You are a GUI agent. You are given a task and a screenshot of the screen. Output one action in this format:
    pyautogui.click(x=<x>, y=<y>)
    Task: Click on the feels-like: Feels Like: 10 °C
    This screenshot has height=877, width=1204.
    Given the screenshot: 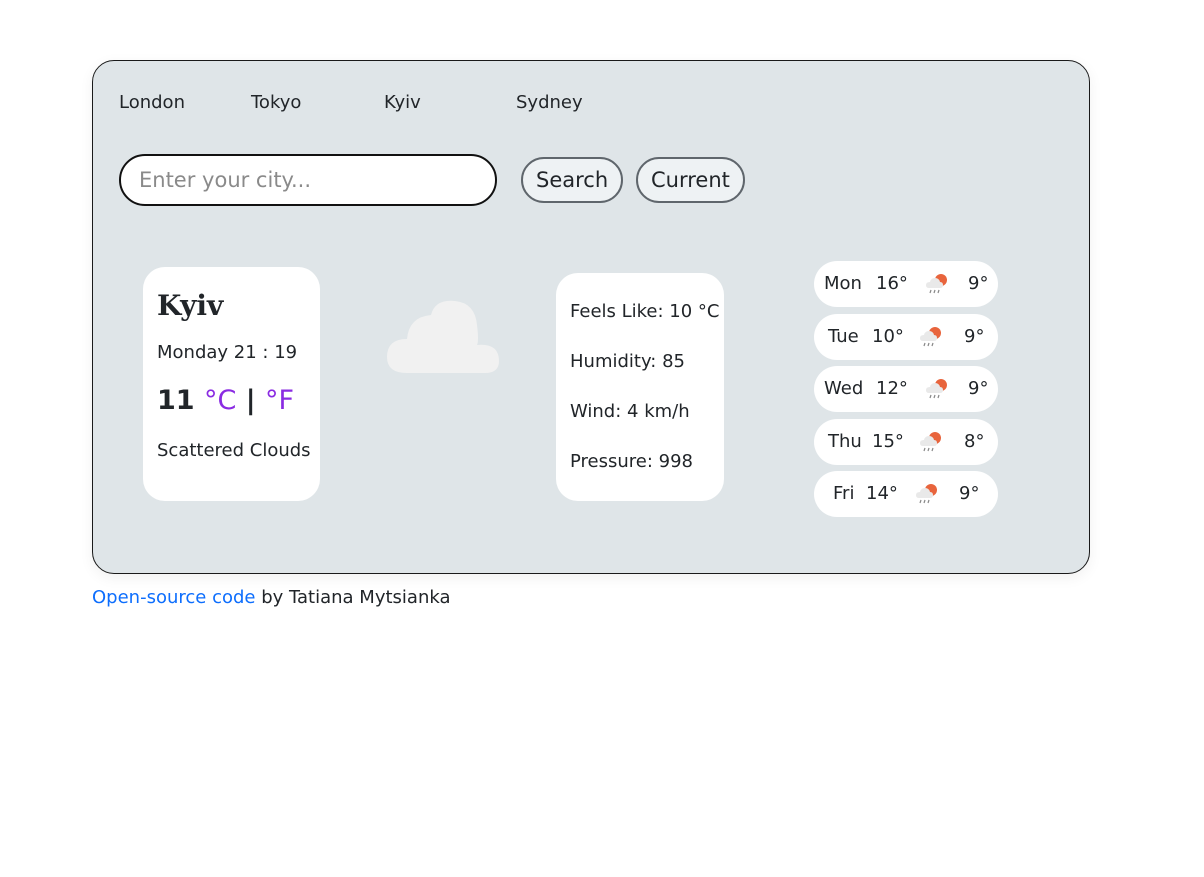 What is the action you would take?
    pyautogui.click(x=645, y=311)
    